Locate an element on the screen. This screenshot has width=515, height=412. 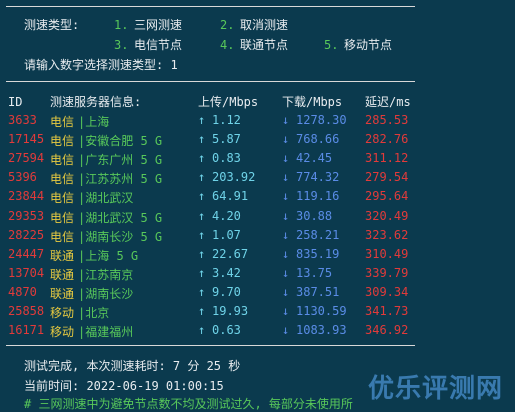
option-3-label: 电信节点 is located at coordinates (158, 45).